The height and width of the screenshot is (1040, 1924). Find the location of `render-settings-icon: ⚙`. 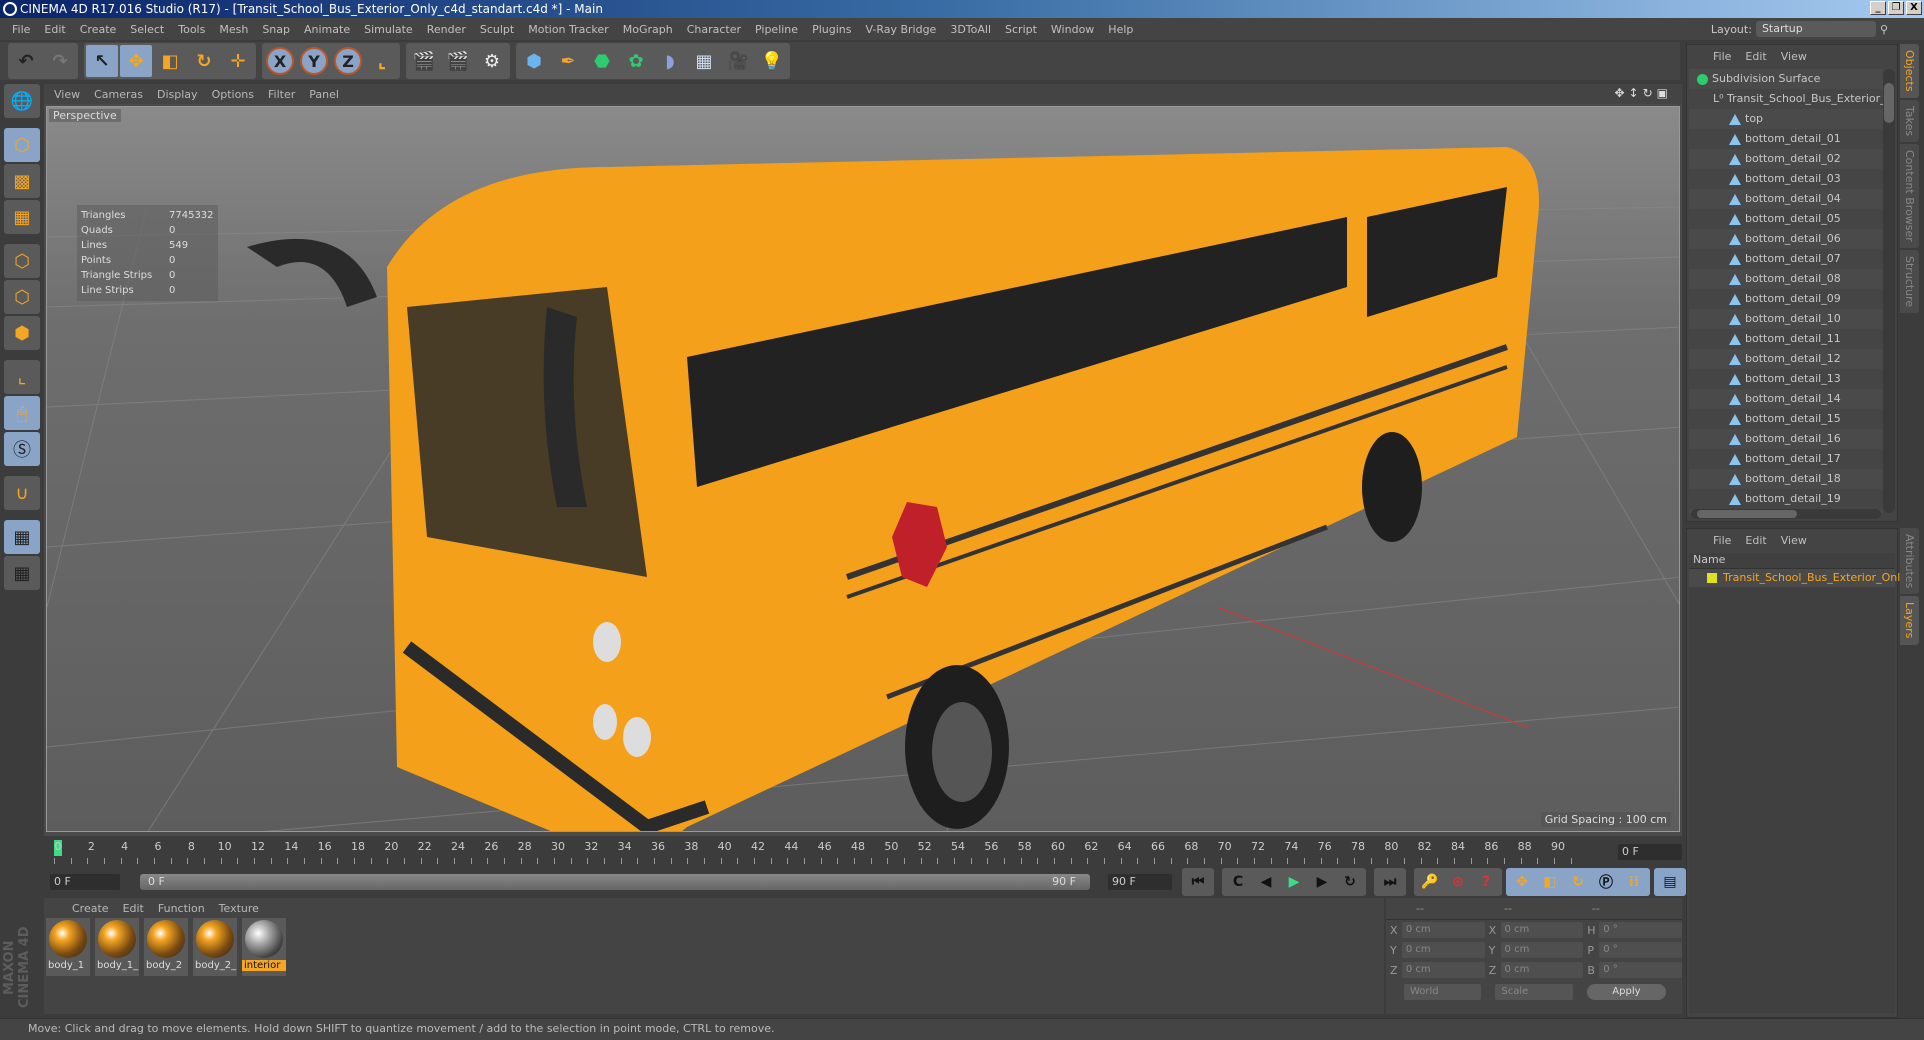

render-settings-icon: ⚙ is located at coordinates (492, 61).